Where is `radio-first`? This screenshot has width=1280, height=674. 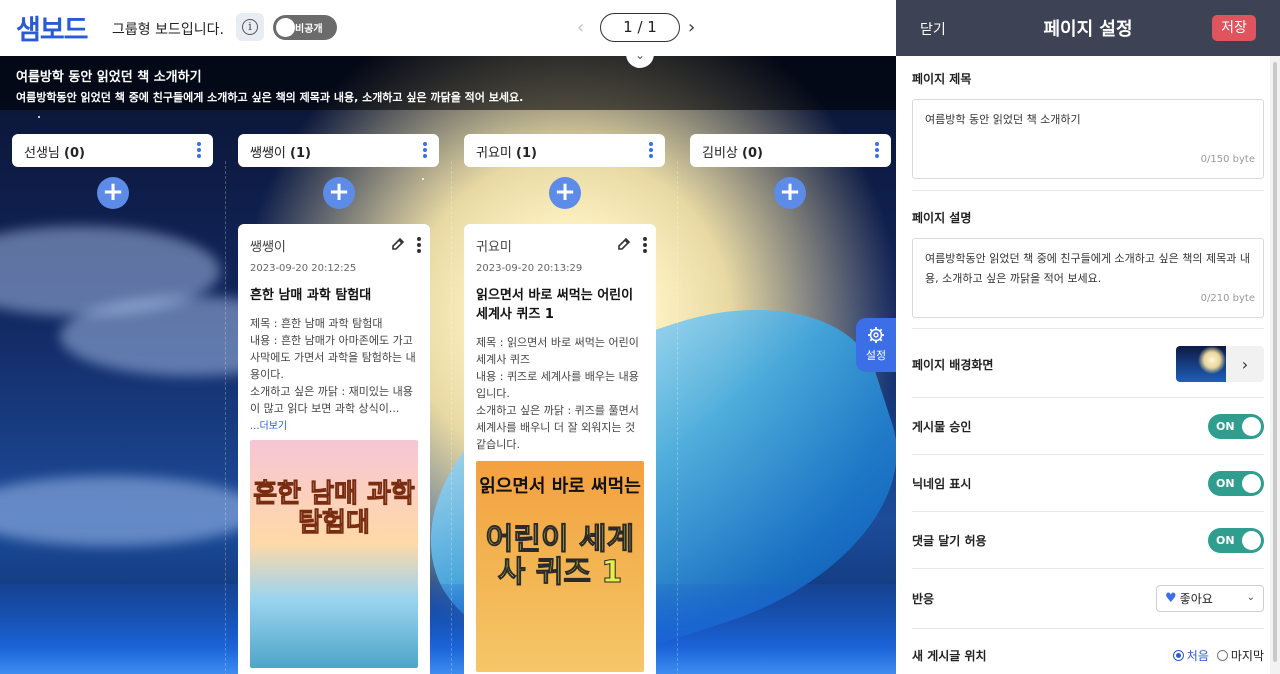
radio-first is located at coordinates (1178, 655).